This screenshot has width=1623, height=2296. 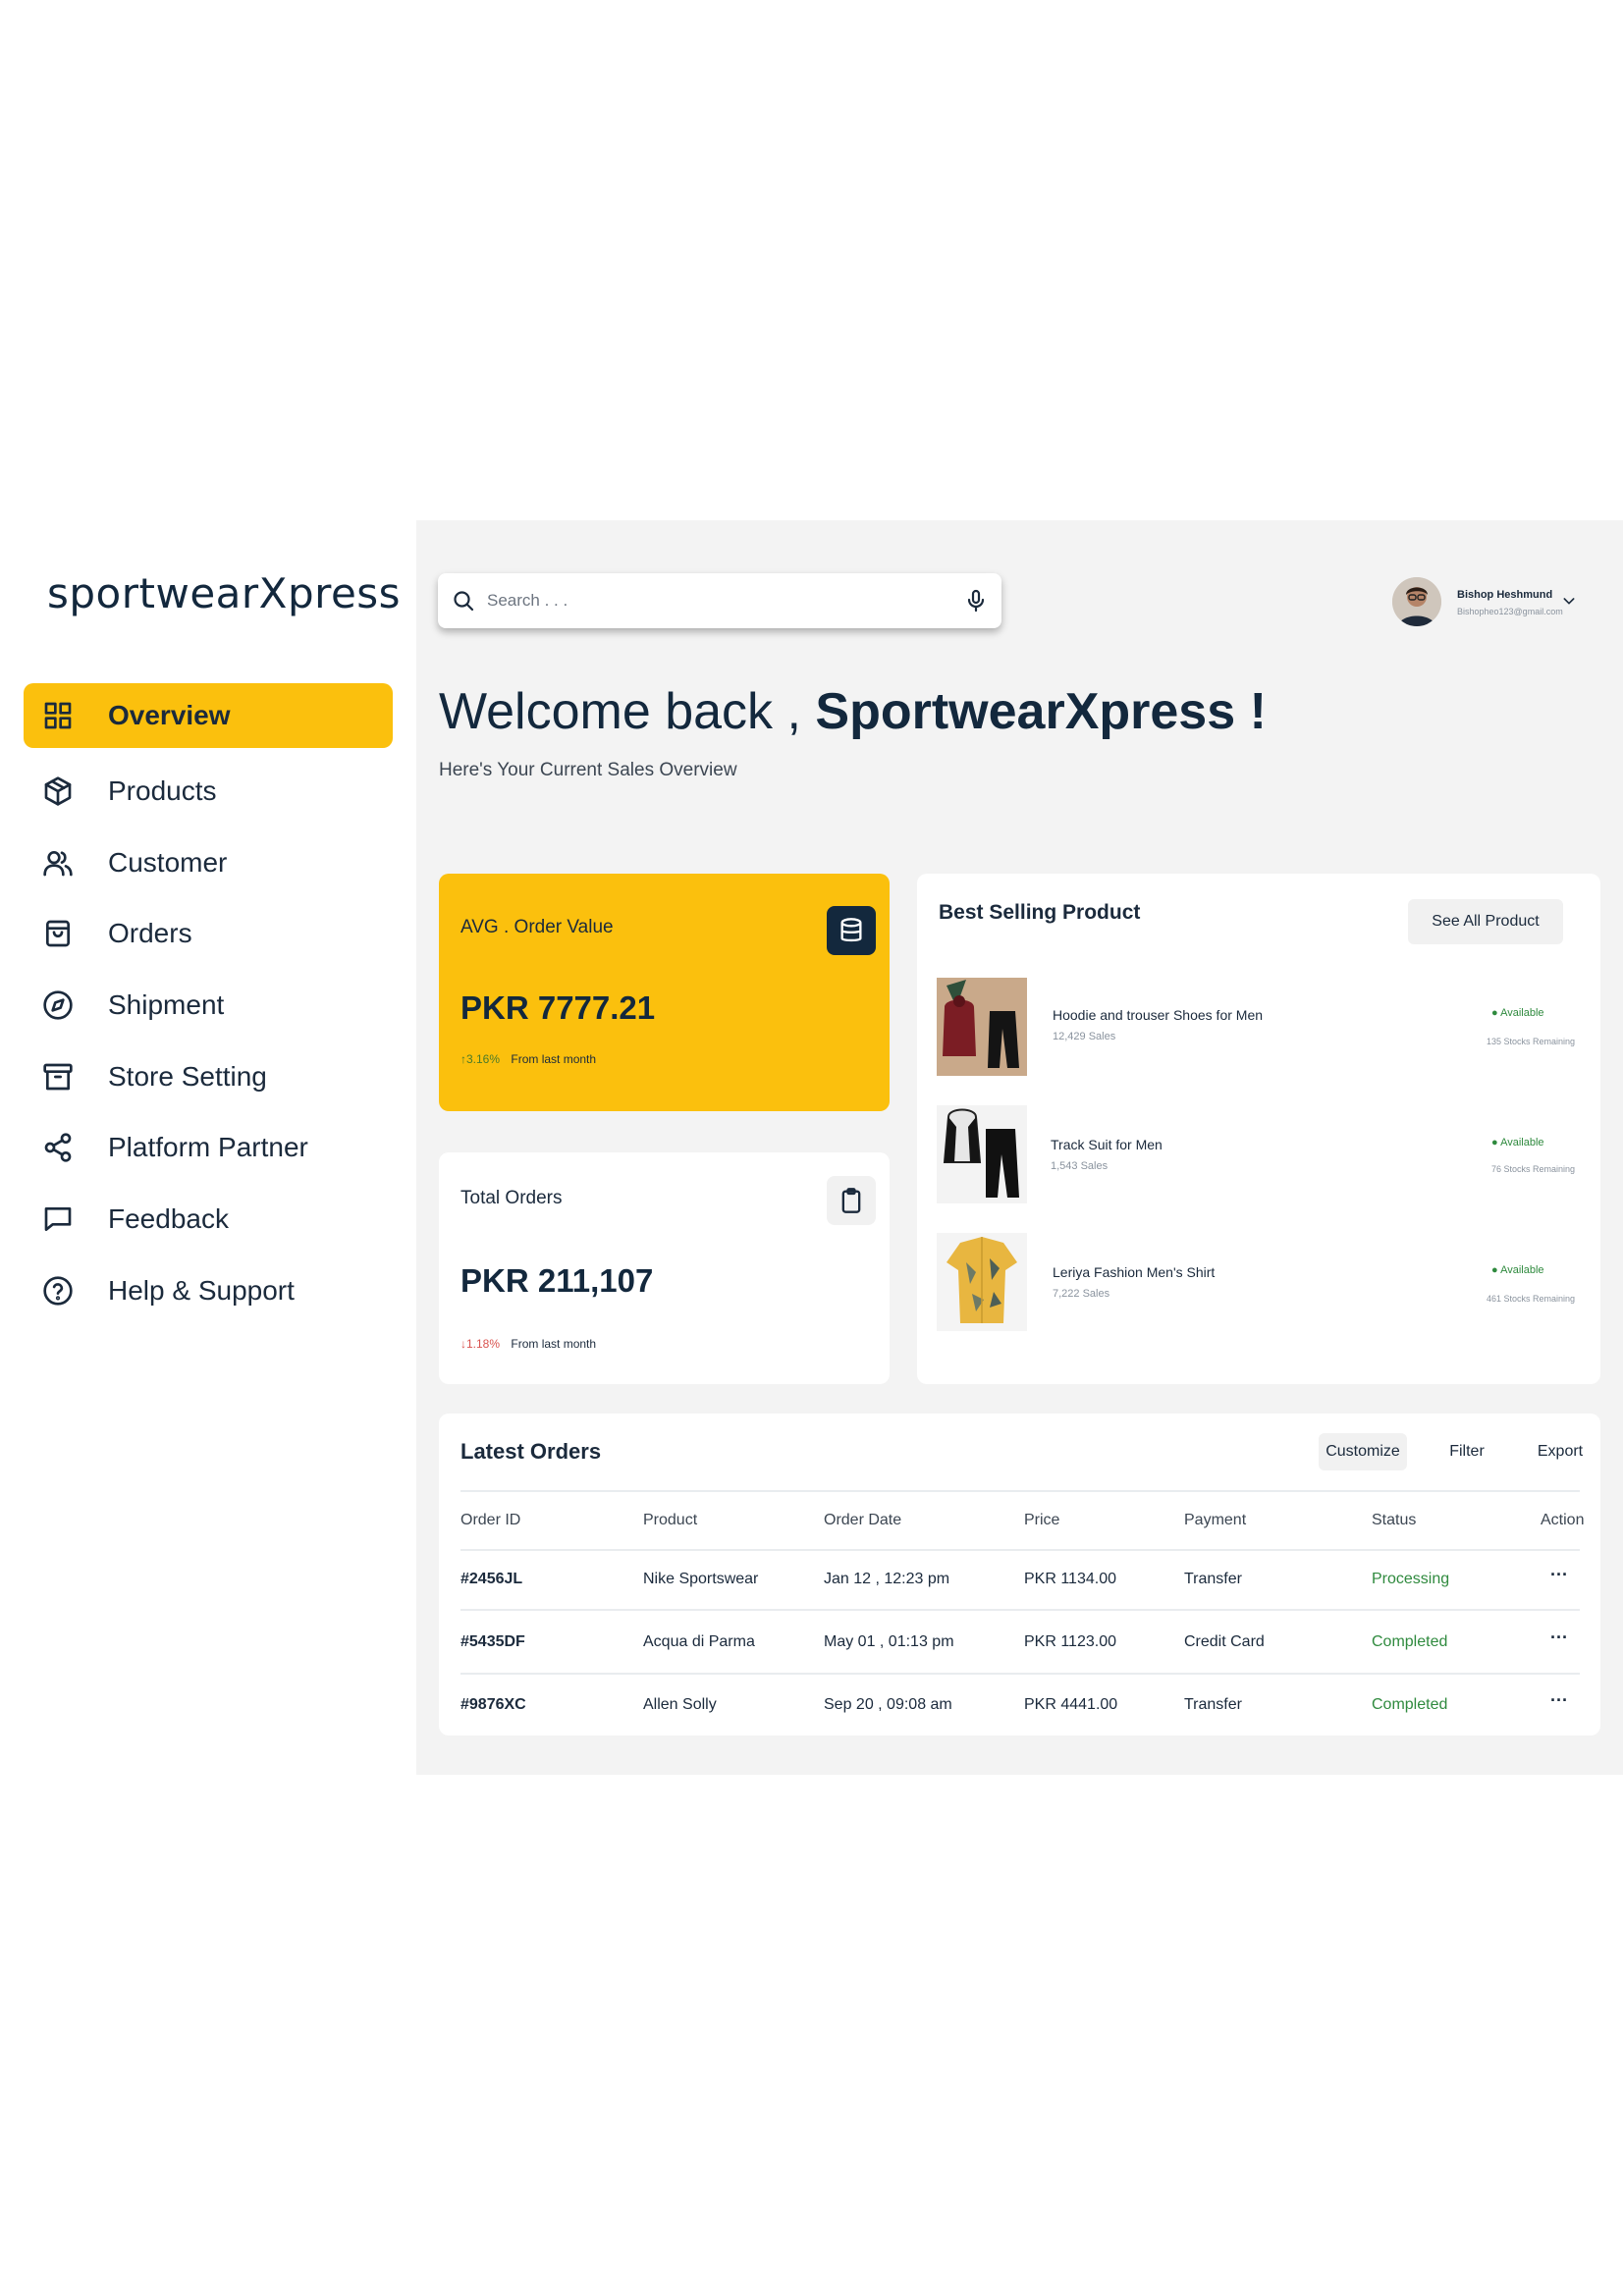 What do you see at coordinates (58, 933) in the screenshot?
I see `bag-icon` at bounding box center [58, 933].